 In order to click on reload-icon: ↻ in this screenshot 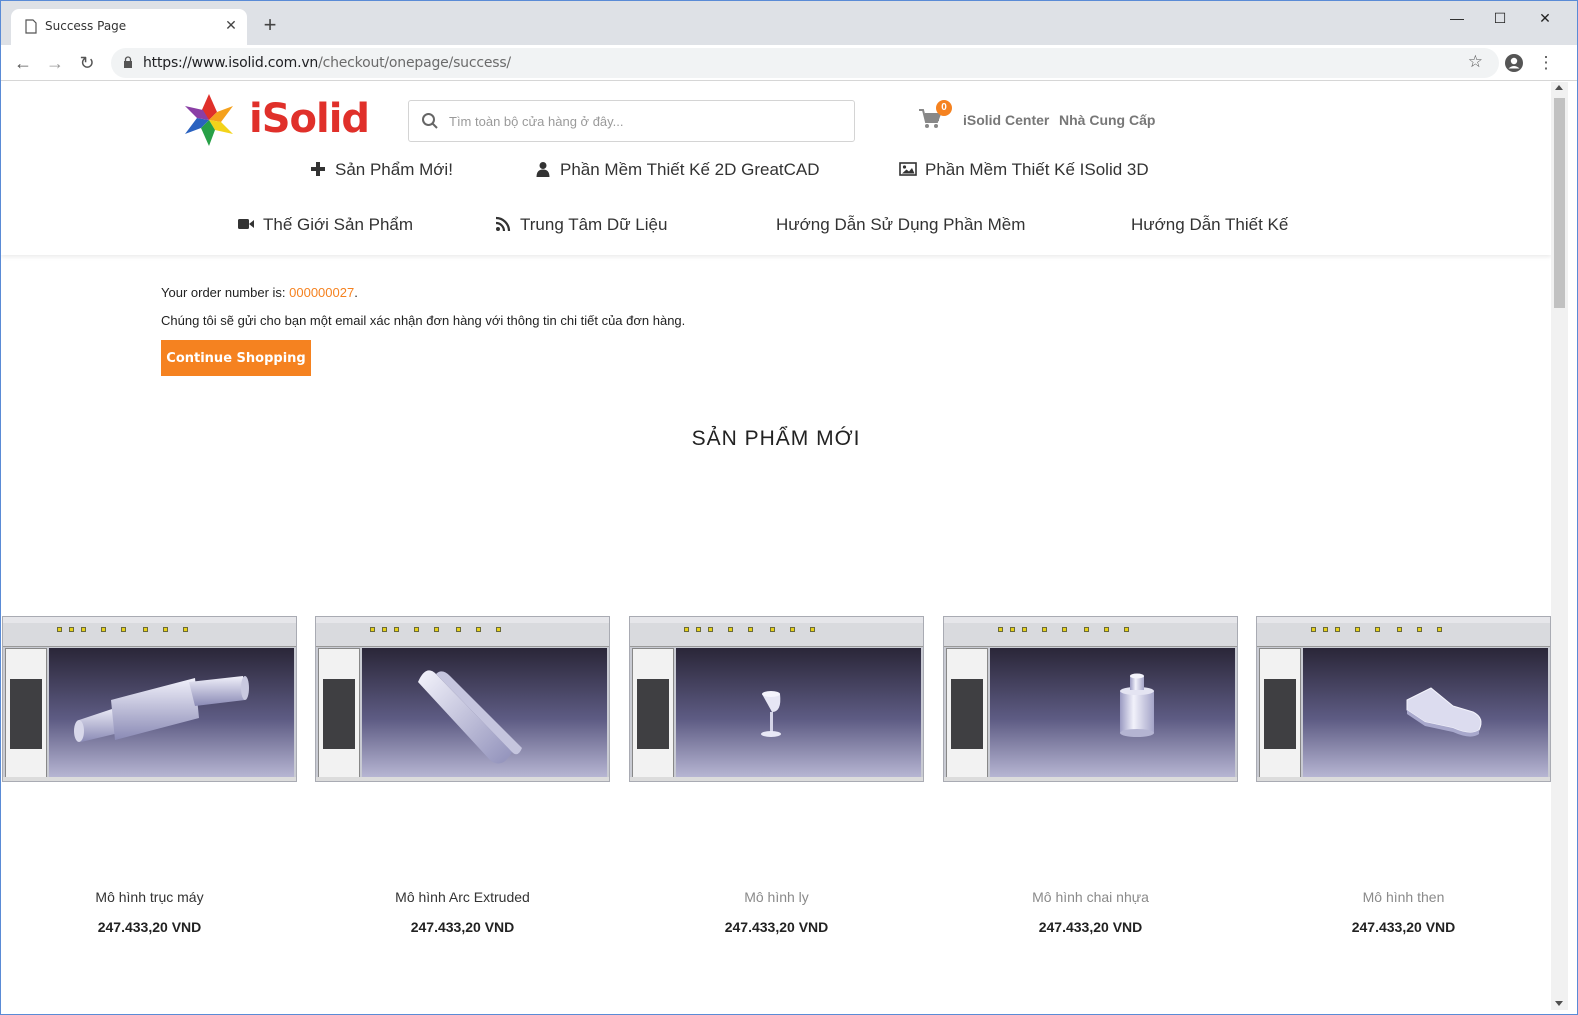, I will do `click(87, 63)`.